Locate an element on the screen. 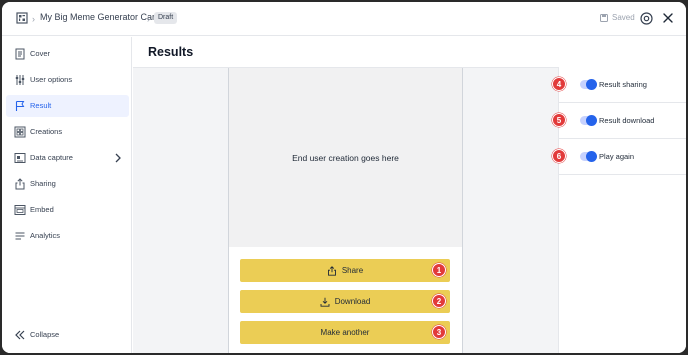  sidebar-item-label: User options is located at coordinates (51, 79).